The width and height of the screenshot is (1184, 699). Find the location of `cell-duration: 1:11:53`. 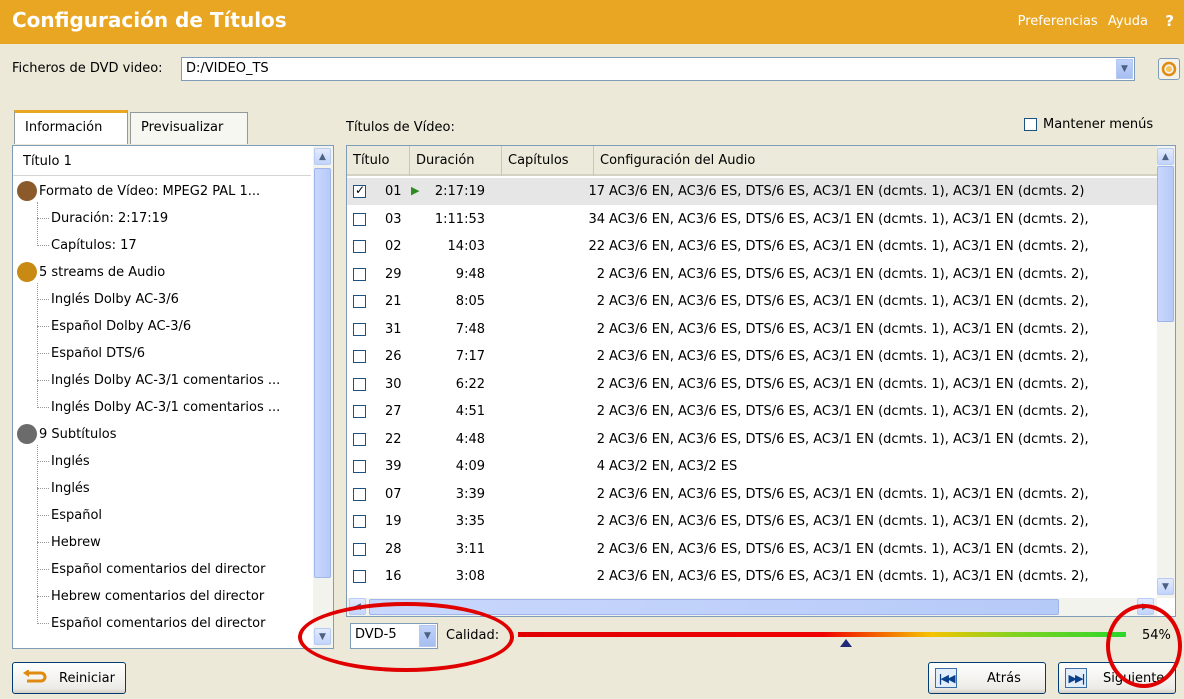

cell-duration: 1:11:53 is located at coordinates (459, 219).